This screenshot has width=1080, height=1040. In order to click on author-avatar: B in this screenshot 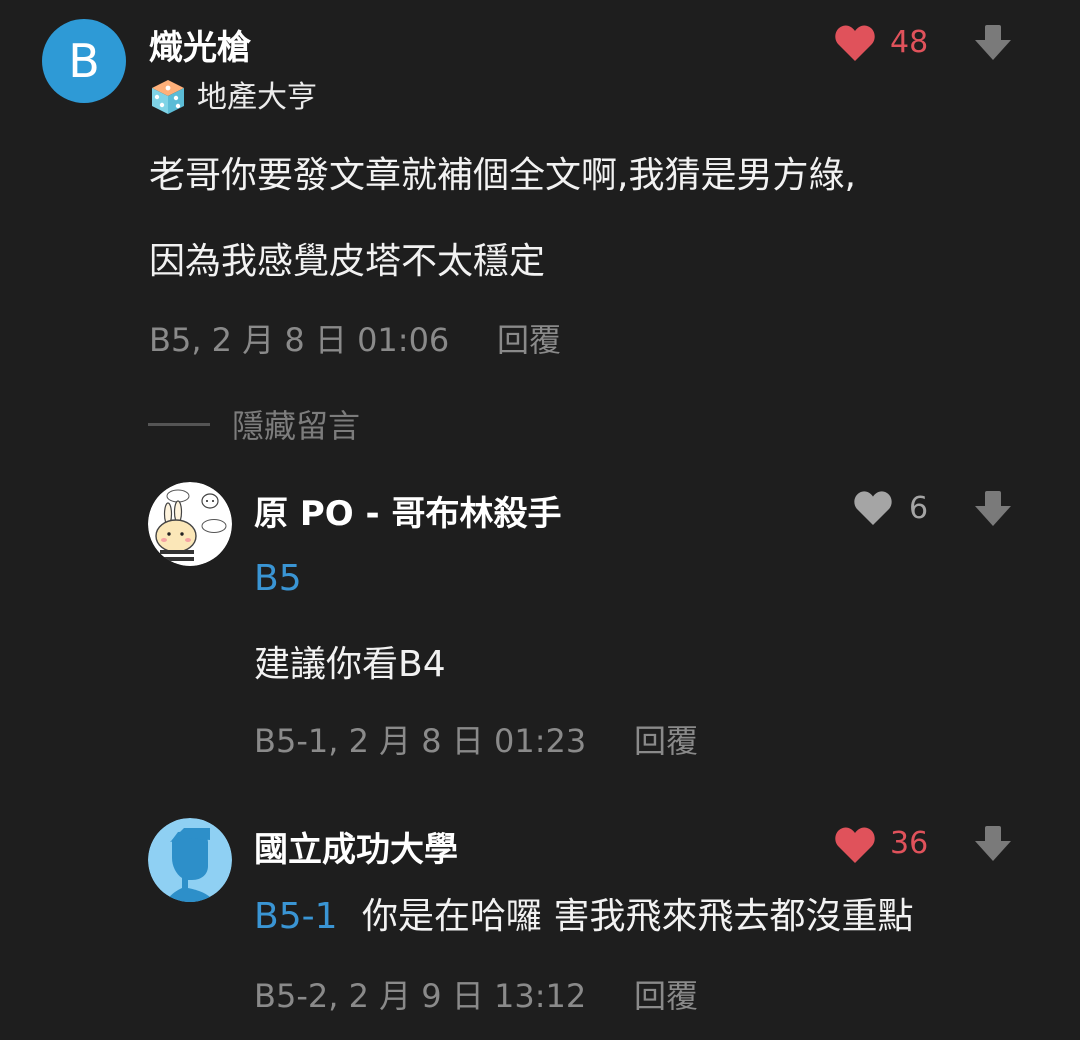, I will do `click(84, 61)`.